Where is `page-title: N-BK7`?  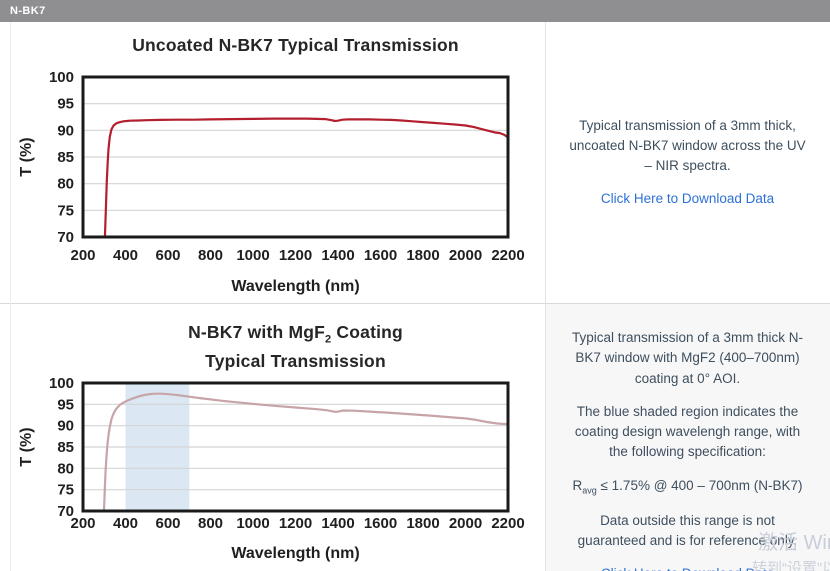
page-title: N-BK7 is located at coordinates (28, 11).